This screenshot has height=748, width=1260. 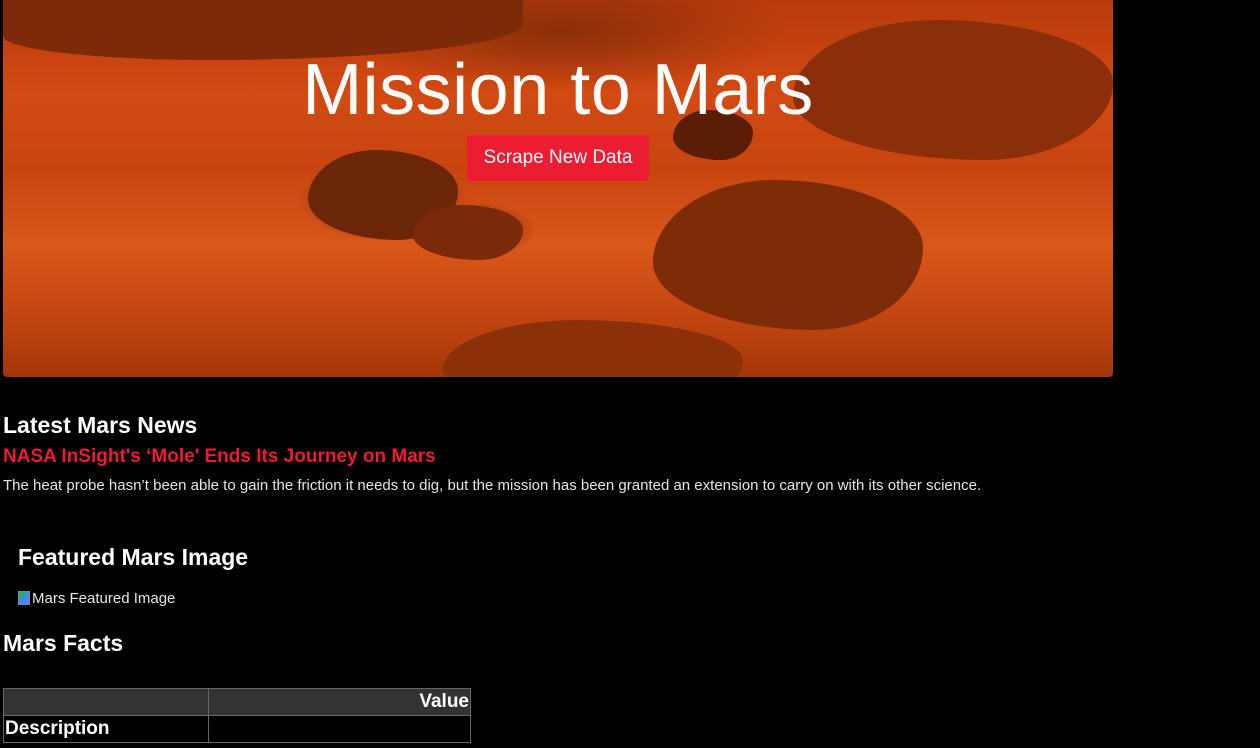 What do you see at coordinates (106, 729) in the screenshot?
I see `table-row-label: Description` at bounding box center [106, 729].